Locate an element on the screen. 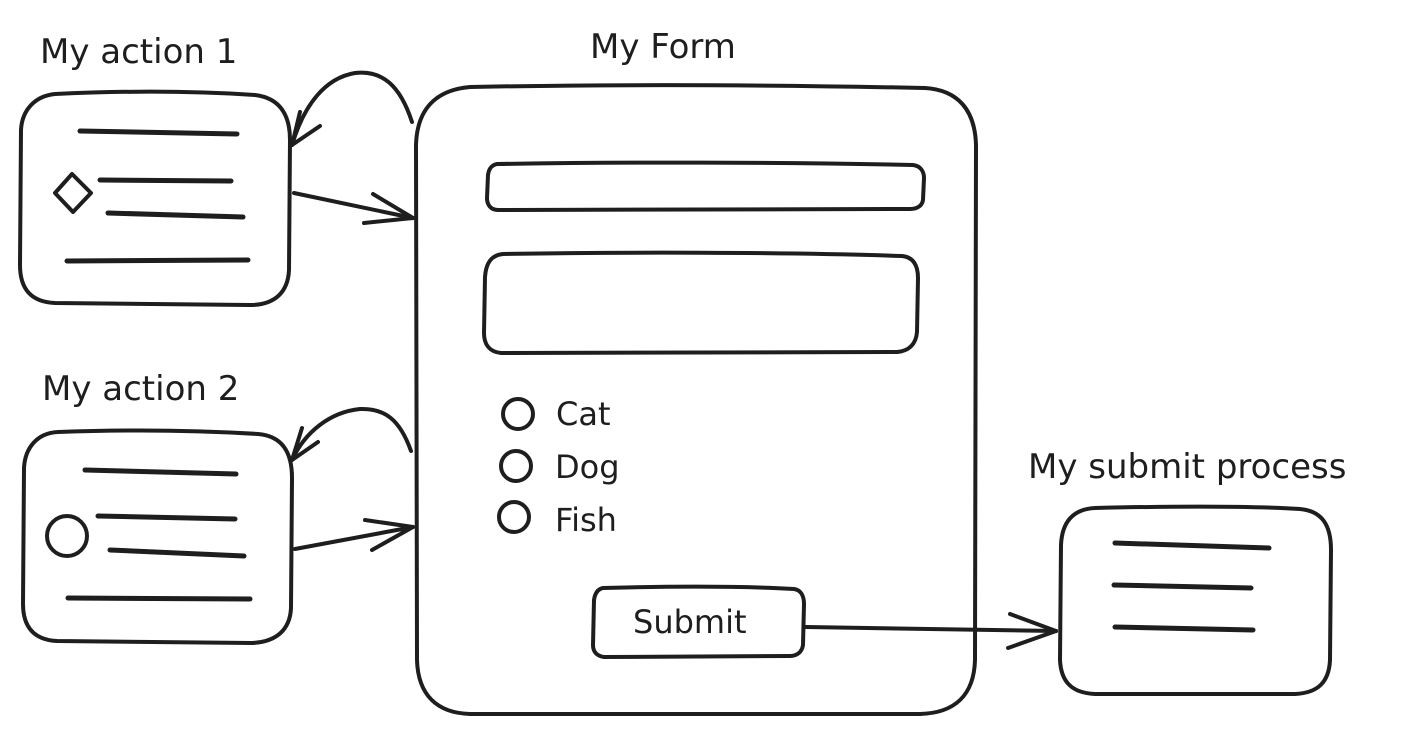 The image size is (1402, 735). circle-icon is located at coordinates (67, 536).